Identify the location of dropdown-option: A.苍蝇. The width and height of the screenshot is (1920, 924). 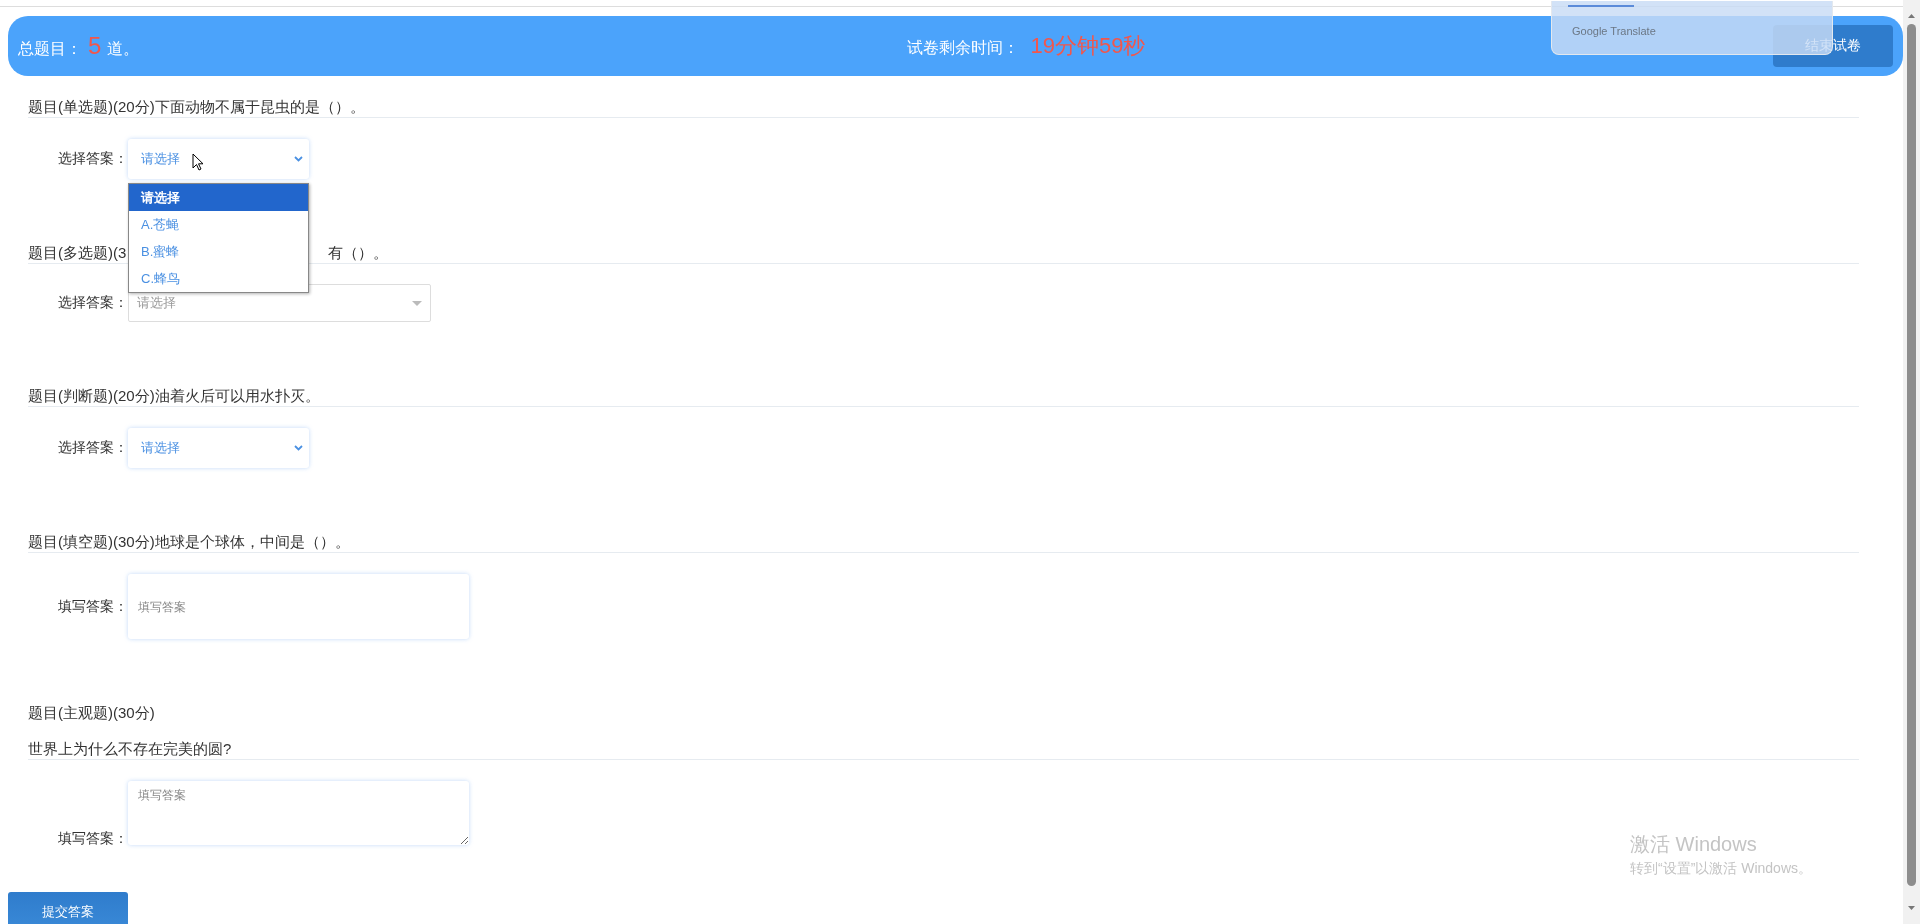
(218, 224).